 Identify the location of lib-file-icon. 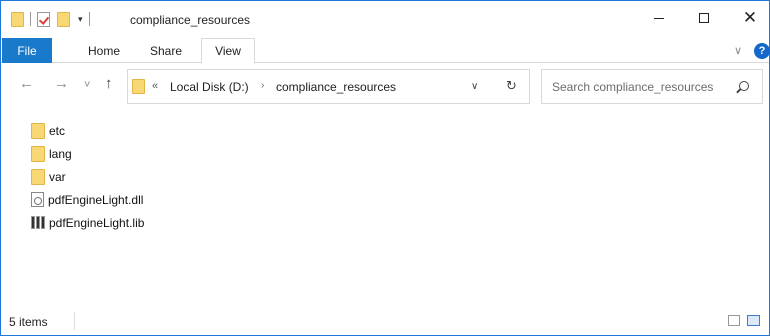
(38, 222).